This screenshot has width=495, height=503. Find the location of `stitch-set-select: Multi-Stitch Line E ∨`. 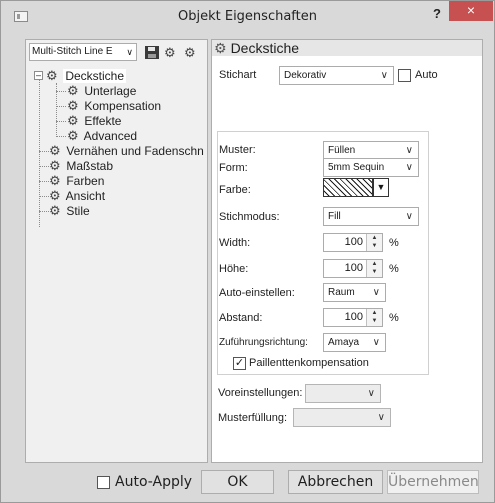

stitch-set-select: Multi-Stitch Line E ∨ is located at coordinates (83, 52).